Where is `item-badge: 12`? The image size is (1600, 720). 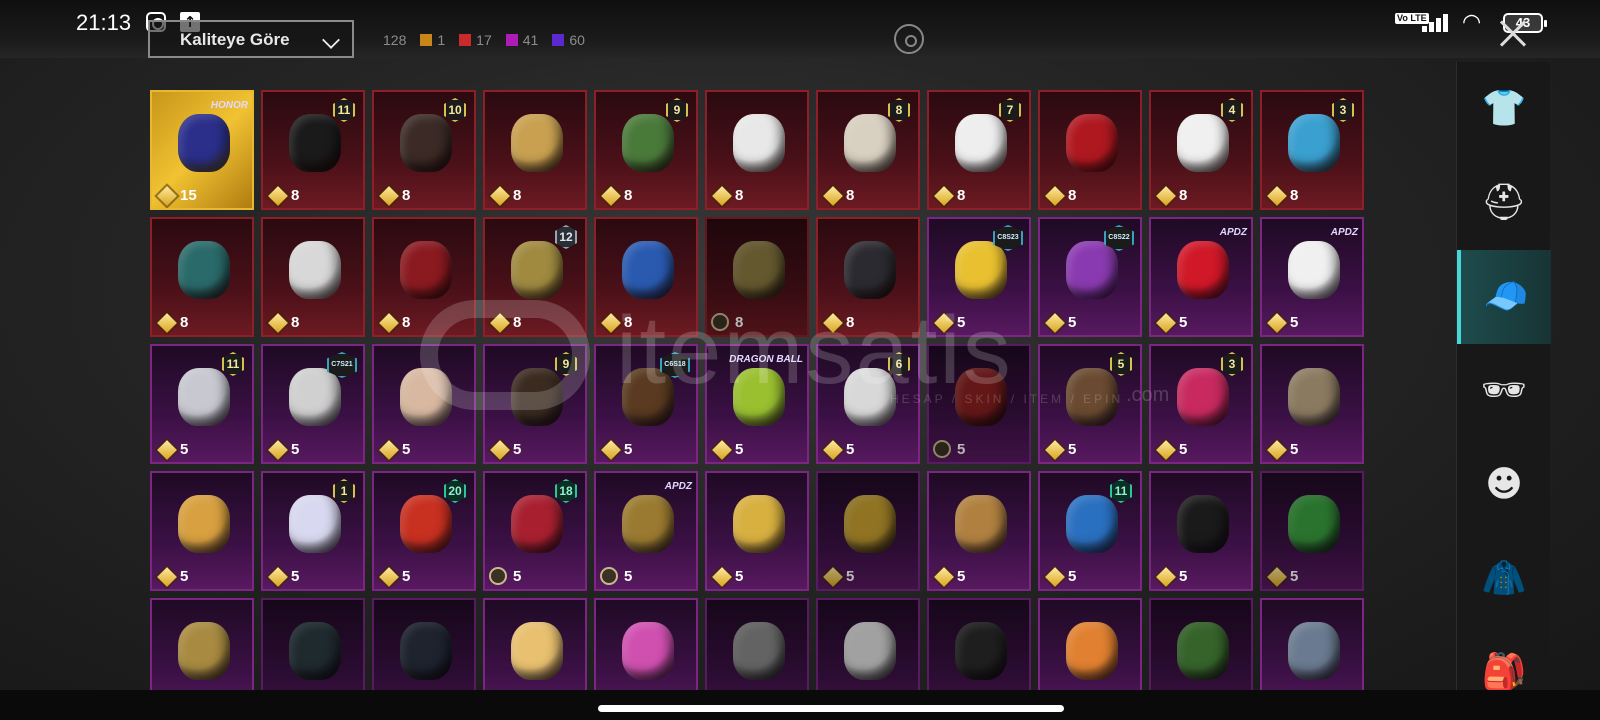 item-badge: 12 is located at coordinates (566, 237).